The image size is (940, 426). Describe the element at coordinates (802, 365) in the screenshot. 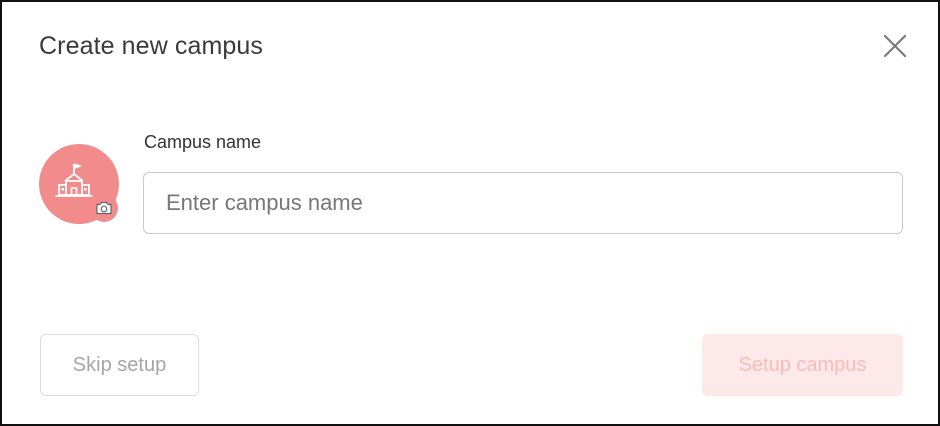

I see `setup-campus-button: Setup campus` at that location.